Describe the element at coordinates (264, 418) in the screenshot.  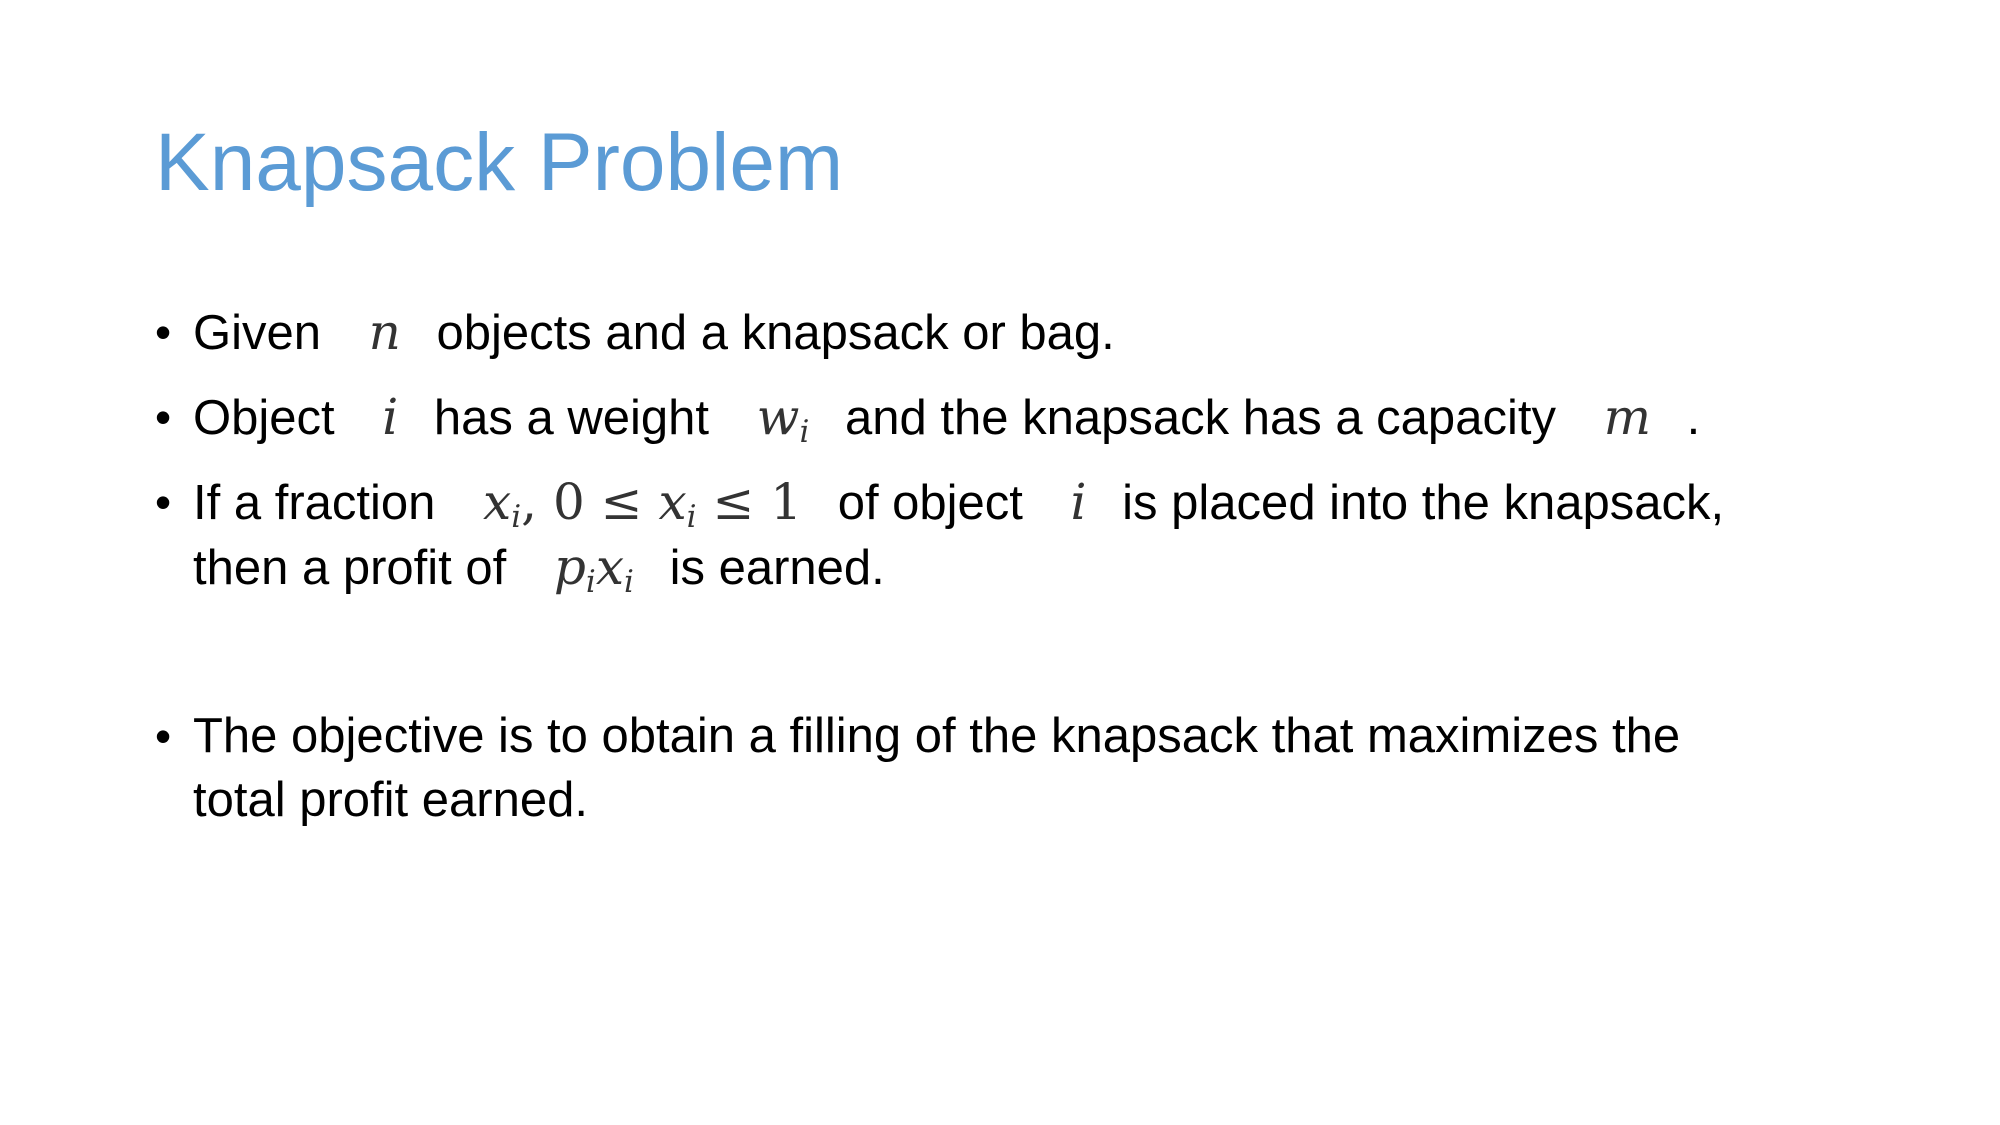
I see `bullet-text: Object` at that location.